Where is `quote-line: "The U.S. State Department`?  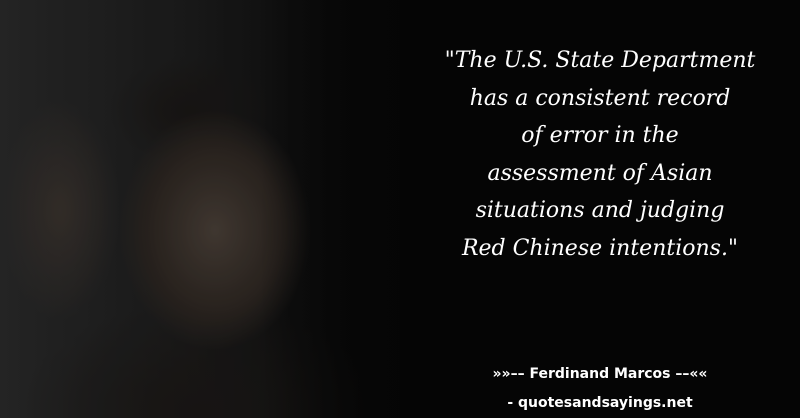
quote-line: "The U.S. State Department is located at coordinates (600, 60).